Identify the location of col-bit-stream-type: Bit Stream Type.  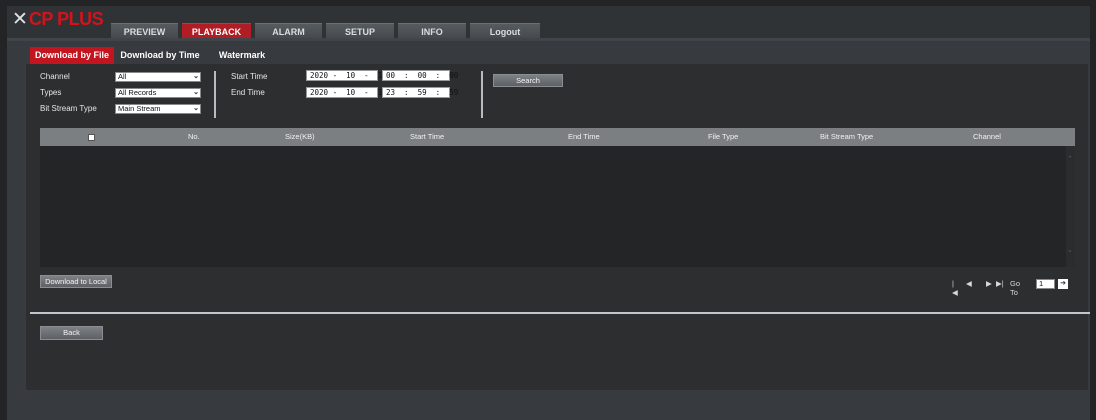
(847, 136).